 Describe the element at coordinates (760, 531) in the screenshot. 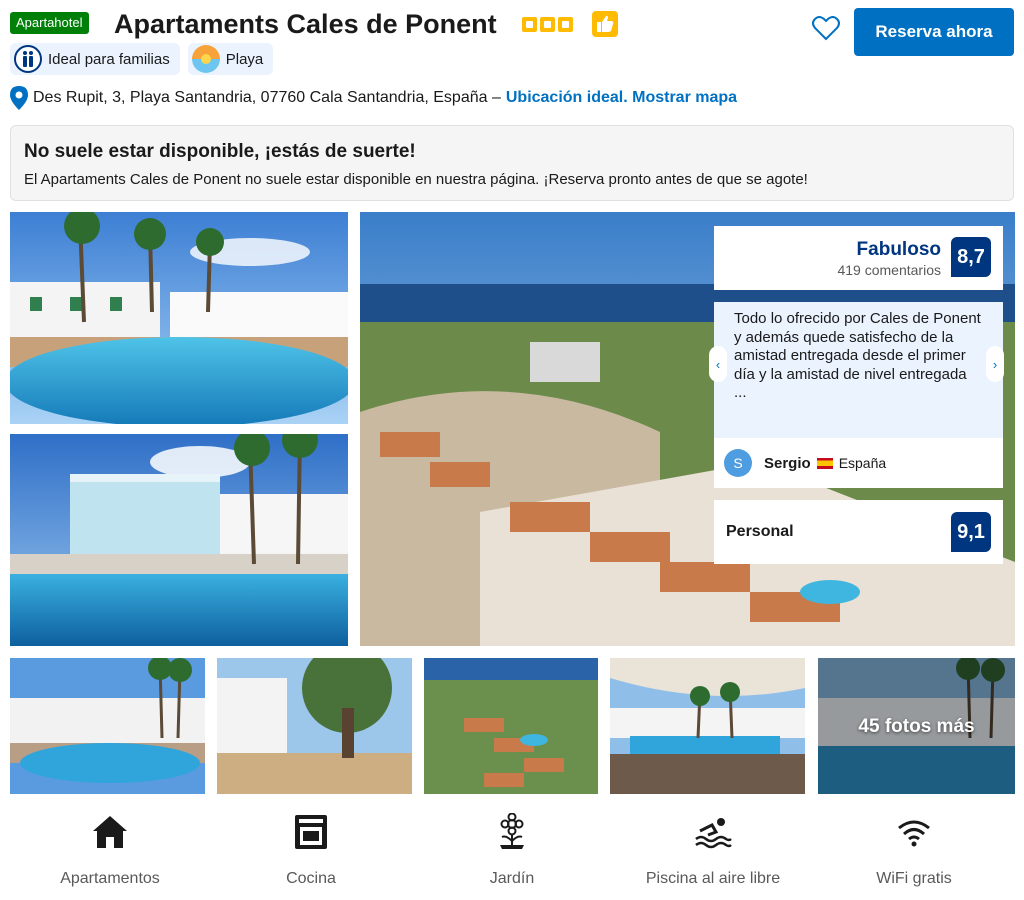

I see `staff-label: Personal` at that location.